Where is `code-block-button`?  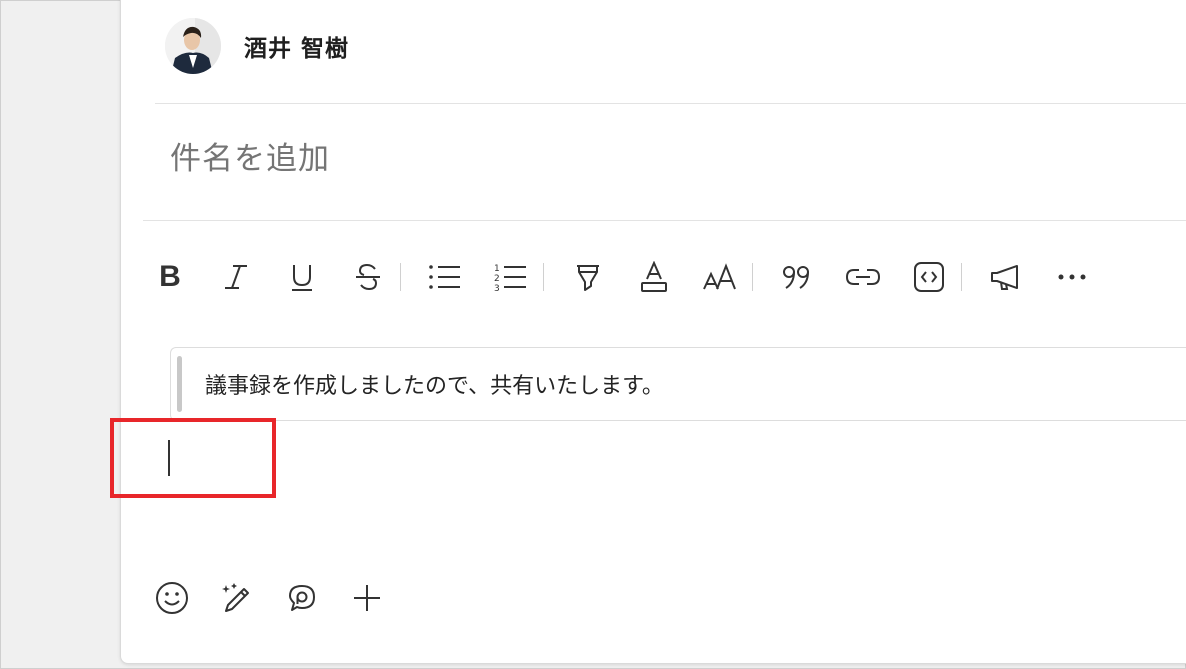 code-block-button is located at coordinates (929, 277).